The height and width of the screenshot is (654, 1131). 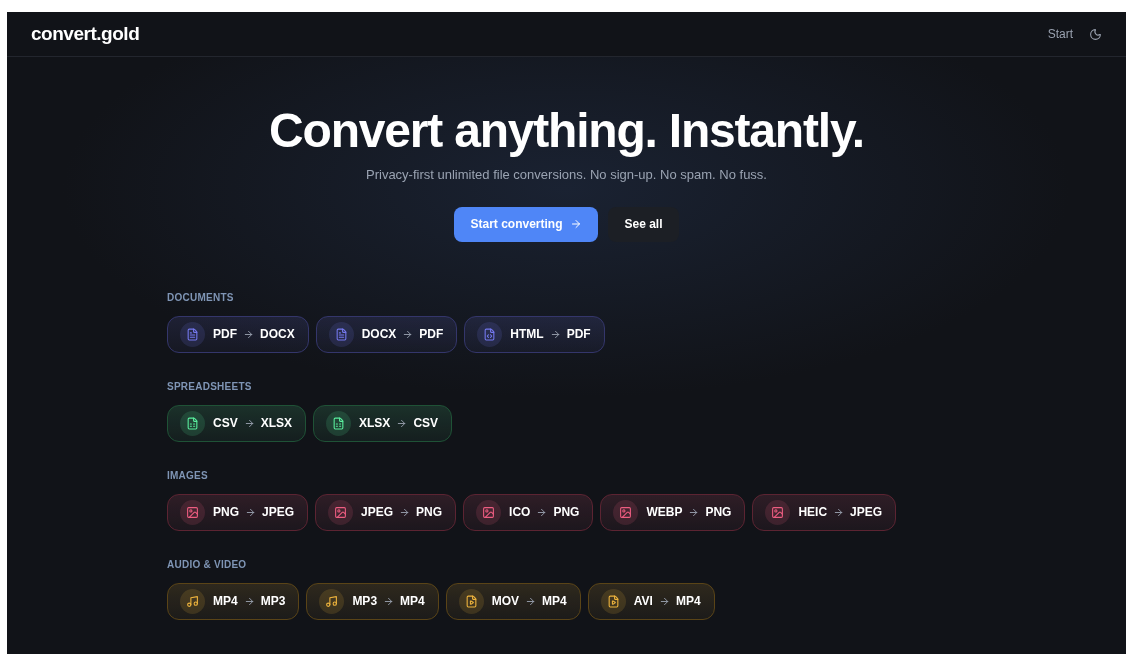 I want to click on moon-icon, so click(x=1095, y=34).